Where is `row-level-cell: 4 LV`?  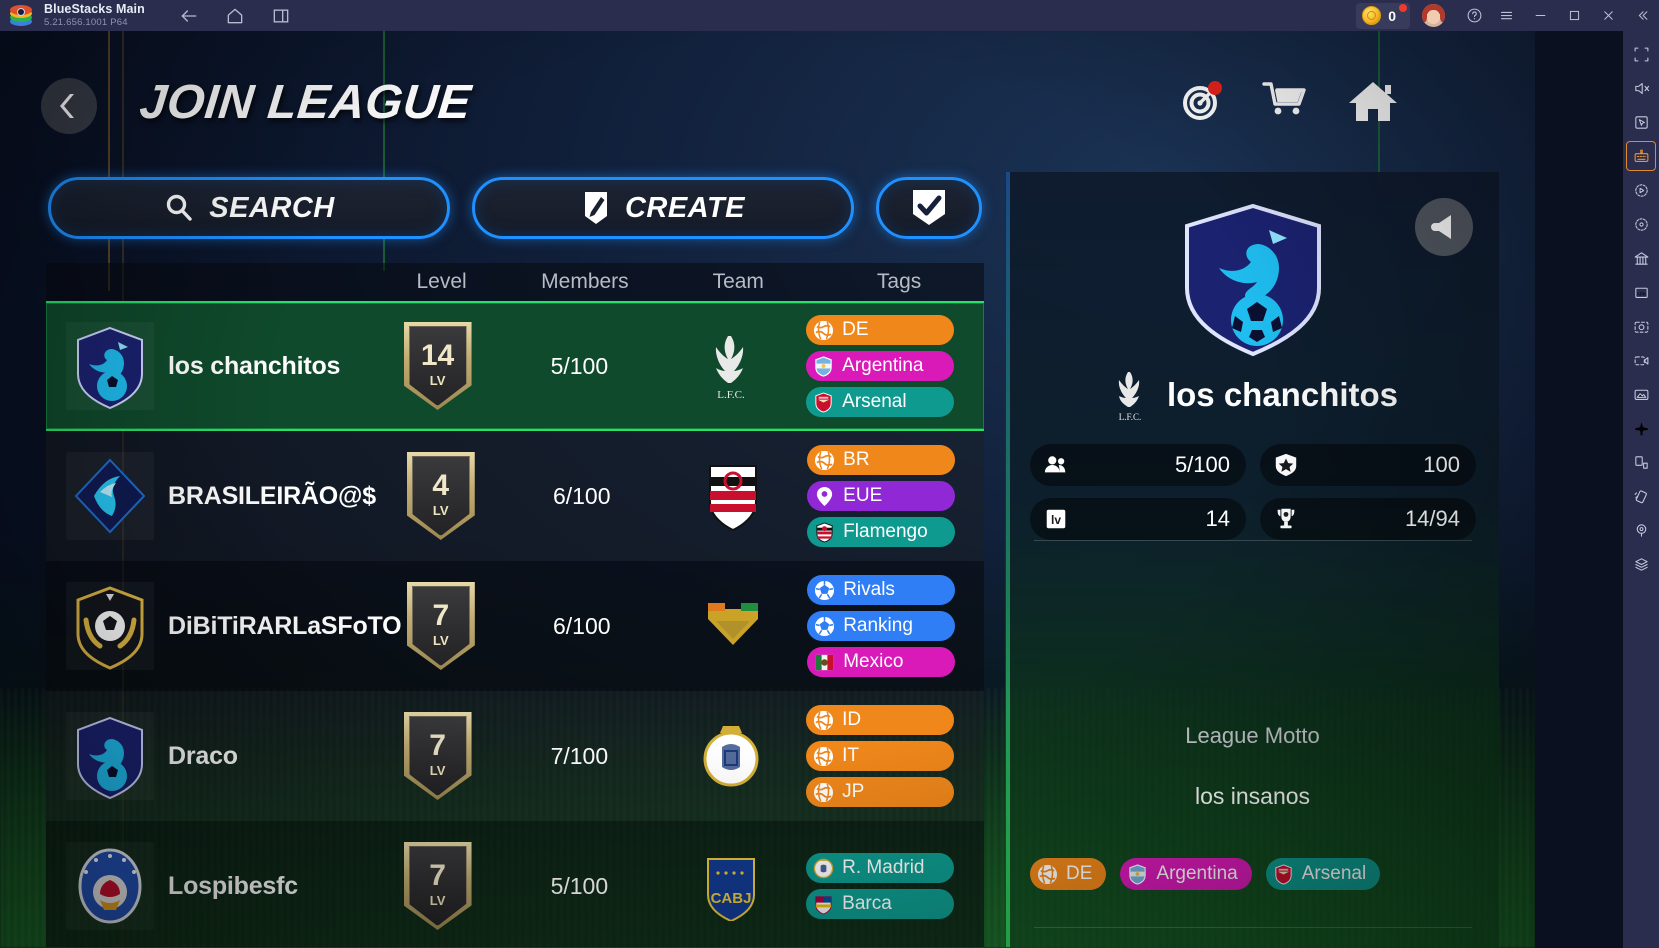 row-level-cell: 4 LV is located at coordinates (441, 496).